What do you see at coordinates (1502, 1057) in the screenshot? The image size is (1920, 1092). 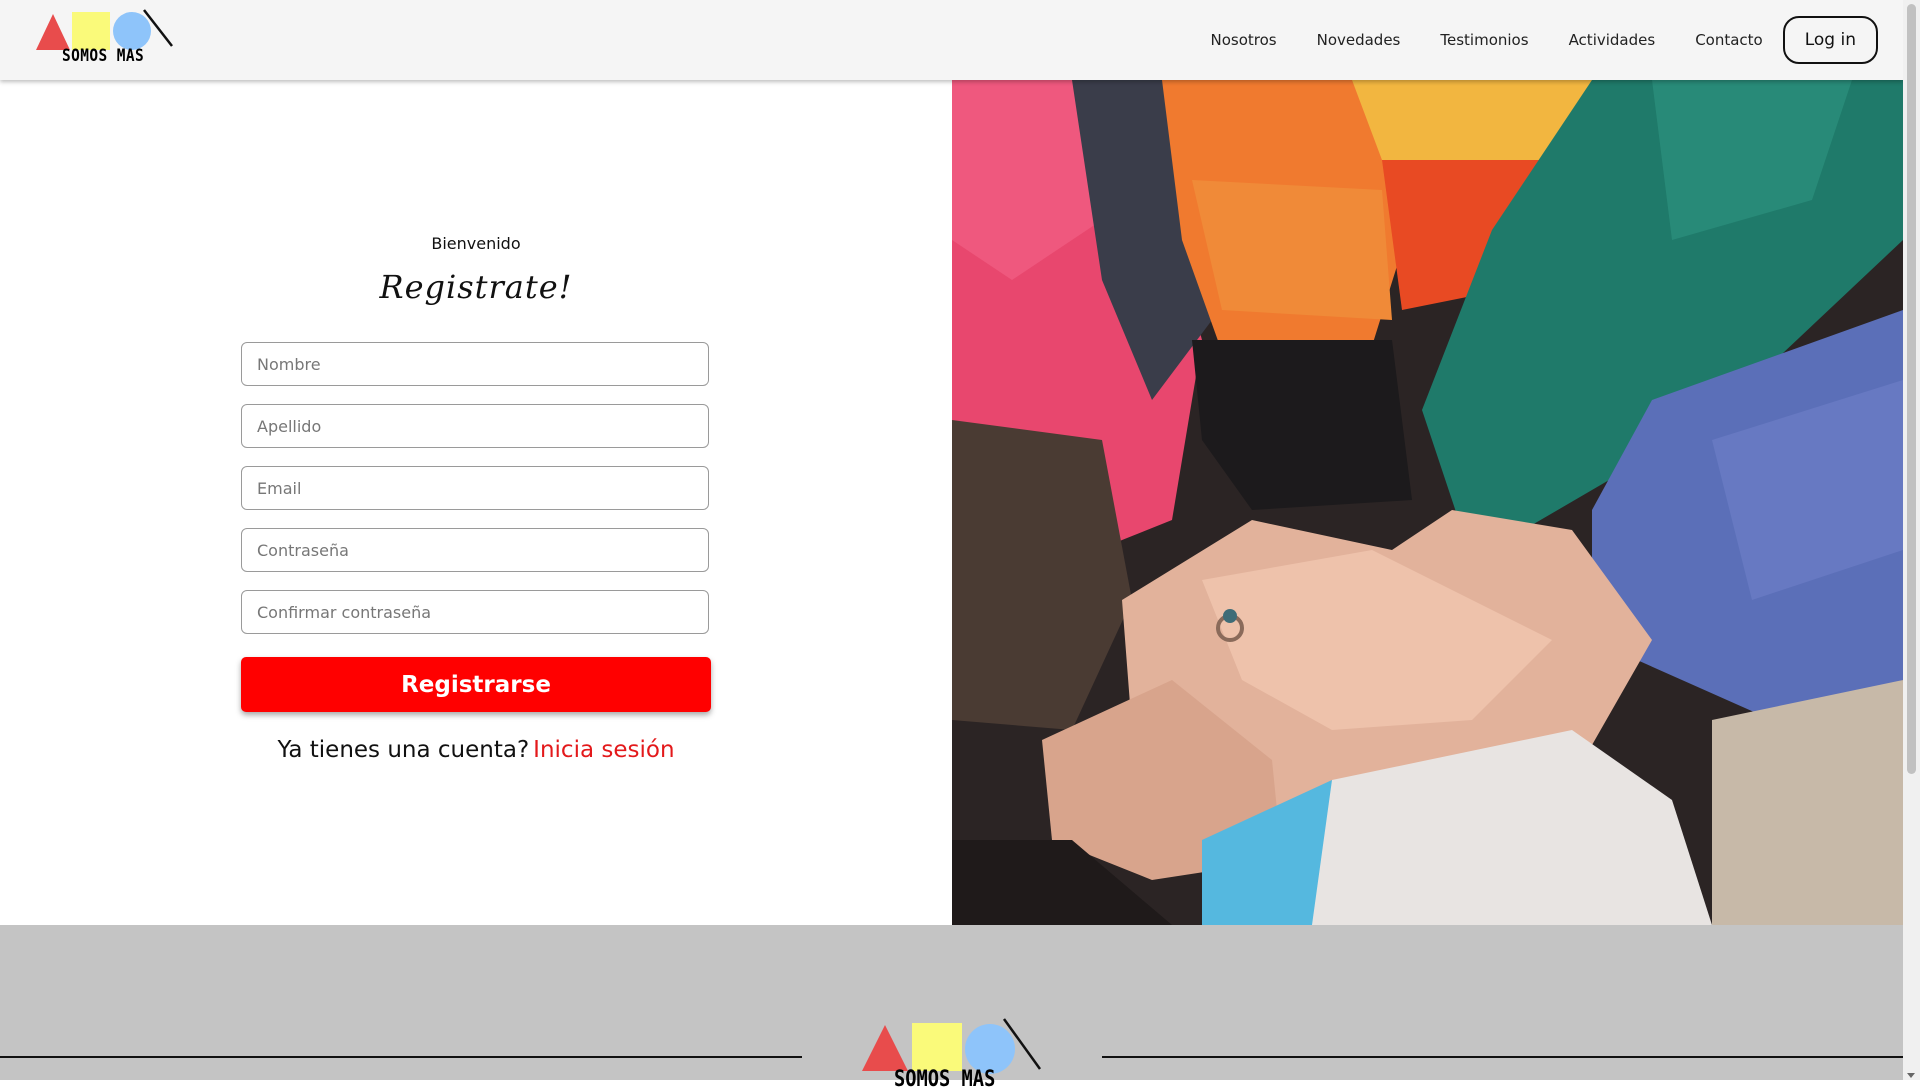 I see `footer-divider-right` at bounding box center [1502, 1057].